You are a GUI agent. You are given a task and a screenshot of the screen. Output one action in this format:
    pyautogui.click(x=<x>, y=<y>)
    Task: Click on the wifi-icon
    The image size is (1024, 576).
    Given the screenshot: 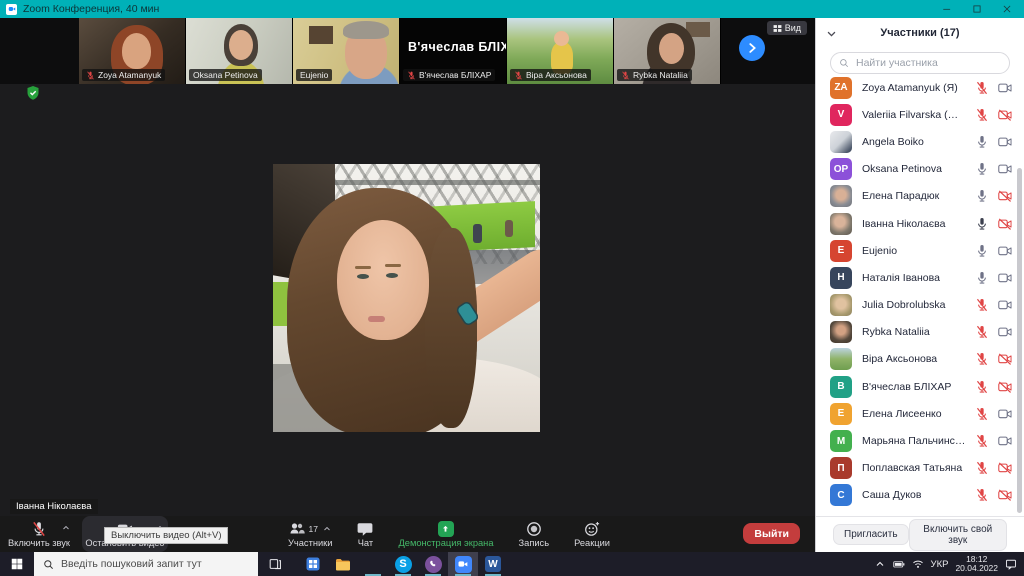 What is the action you would take?
    pyautogui.click(x=918, y=564)
    